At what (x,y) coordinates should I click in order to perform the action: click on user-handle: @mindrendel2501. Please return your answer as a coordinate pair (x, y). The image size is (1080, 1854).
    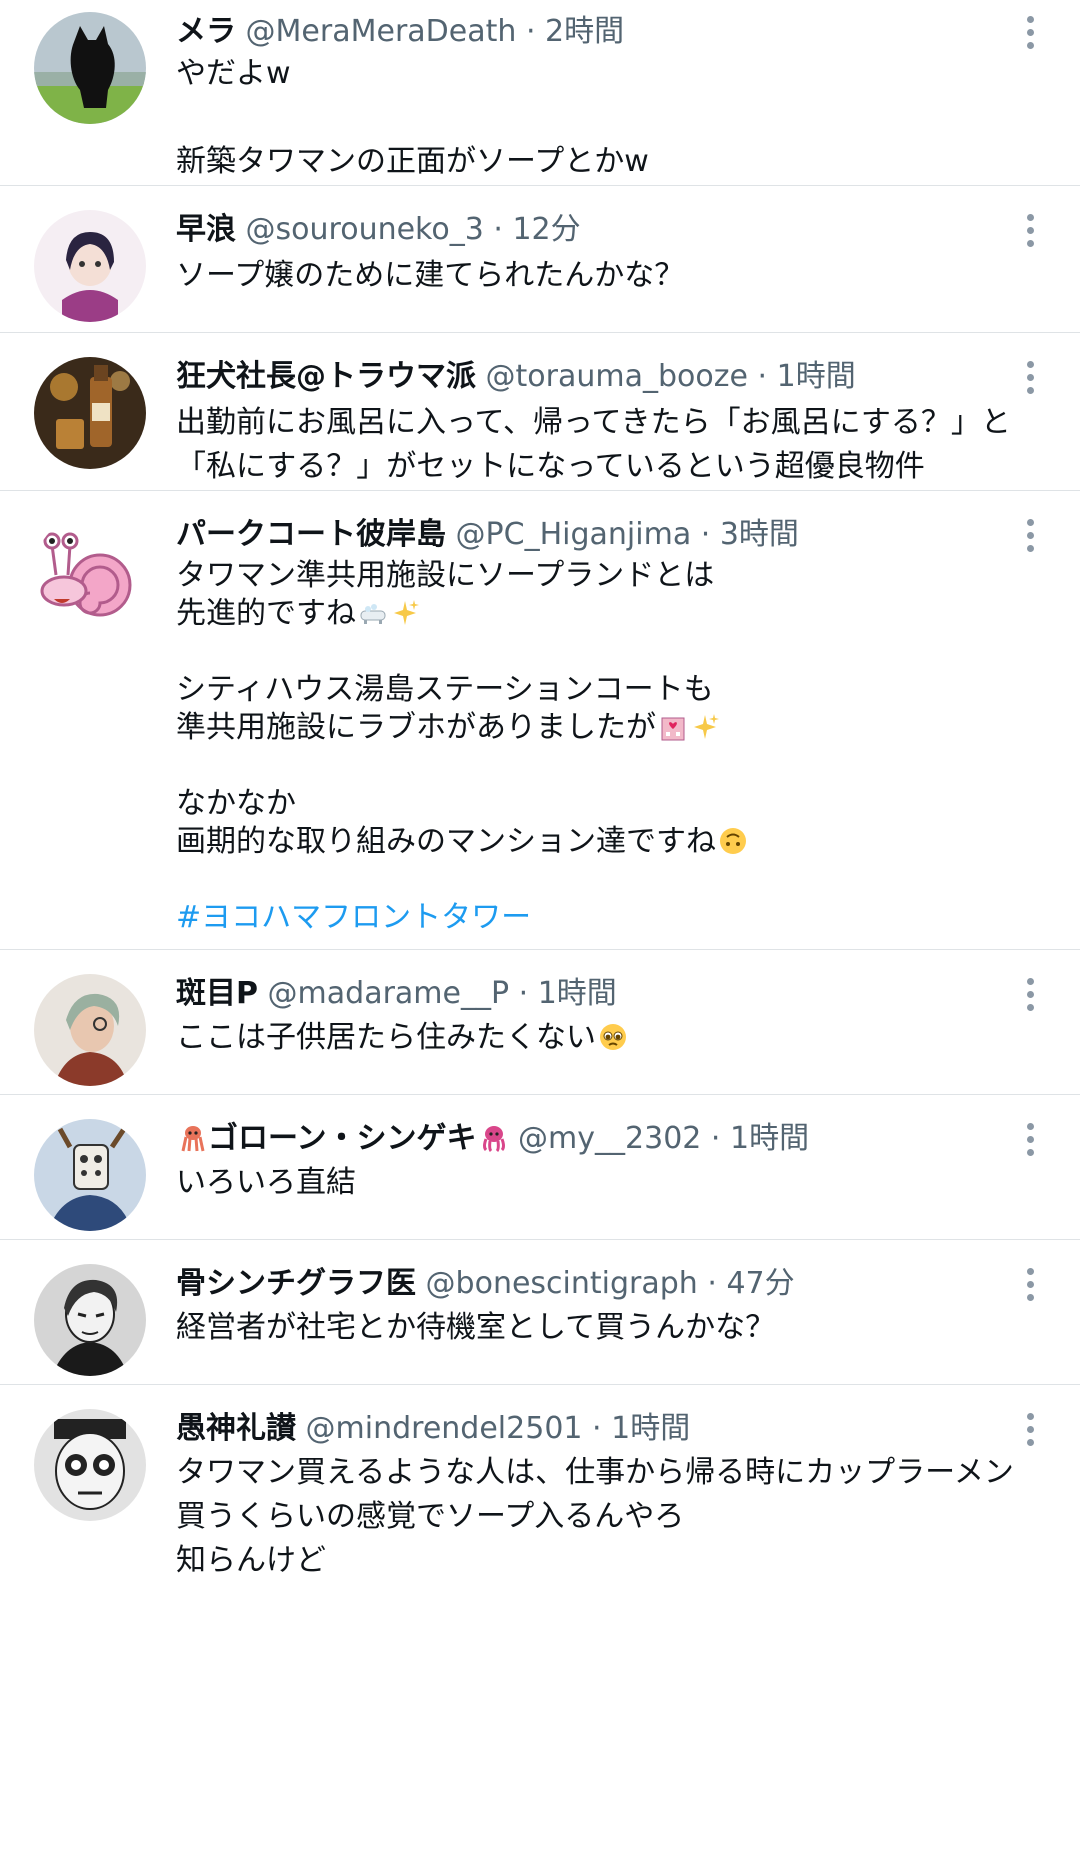
    Looking at the image, I should click on (444, 1428).